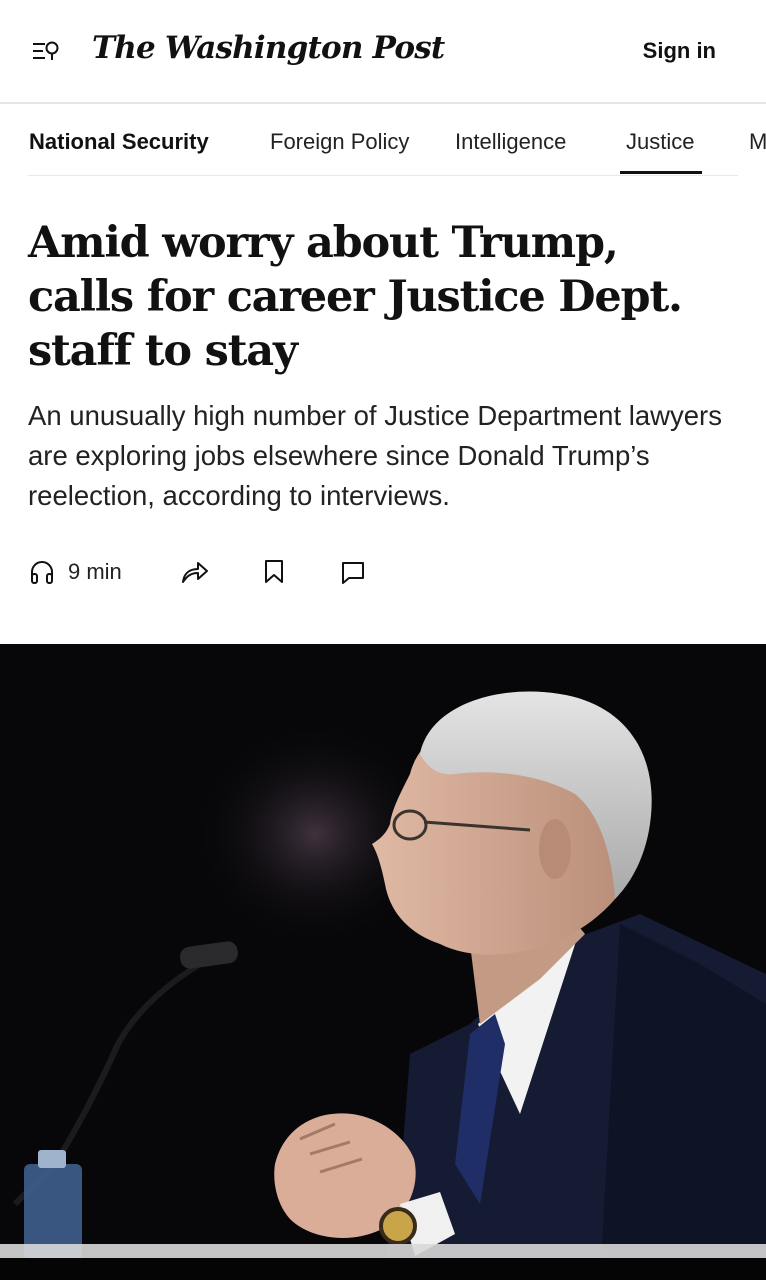  I want to click on share-button, so click(195, 572).